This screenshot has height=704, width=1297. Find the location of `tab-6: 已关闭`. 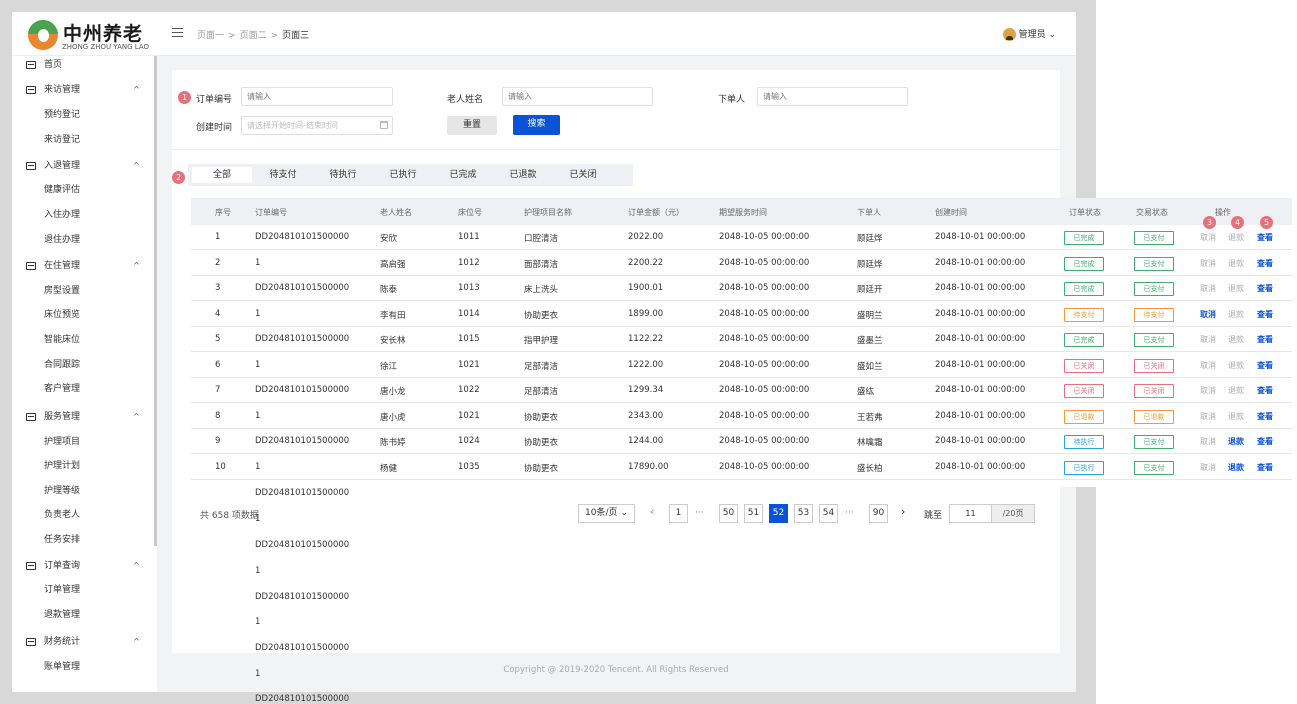

tab-6: 已关闭 is located at coordinates (583, 175).